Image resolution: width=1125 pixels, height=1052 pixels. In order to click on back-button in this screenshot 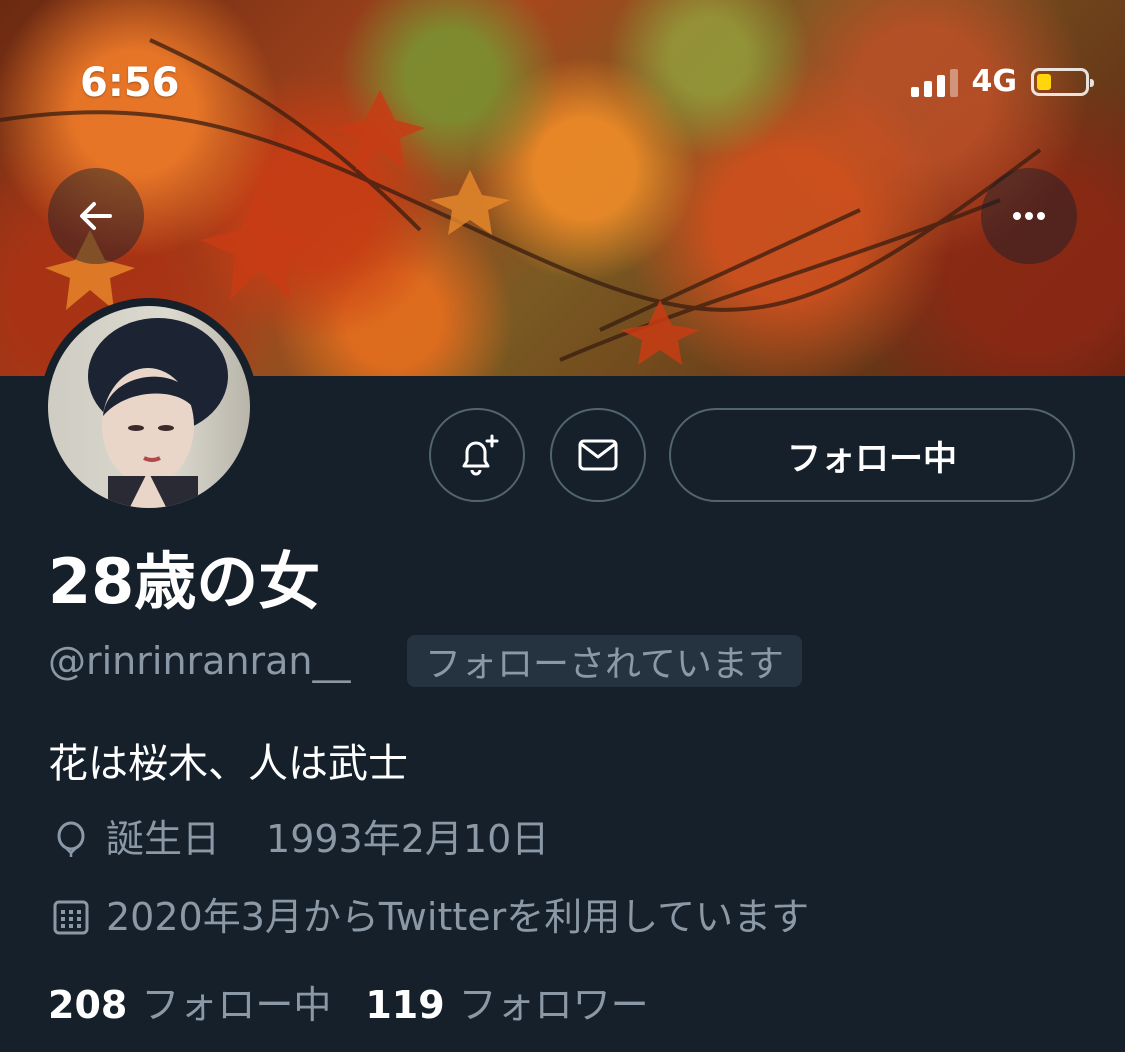, I will do `click(96, 216)`.